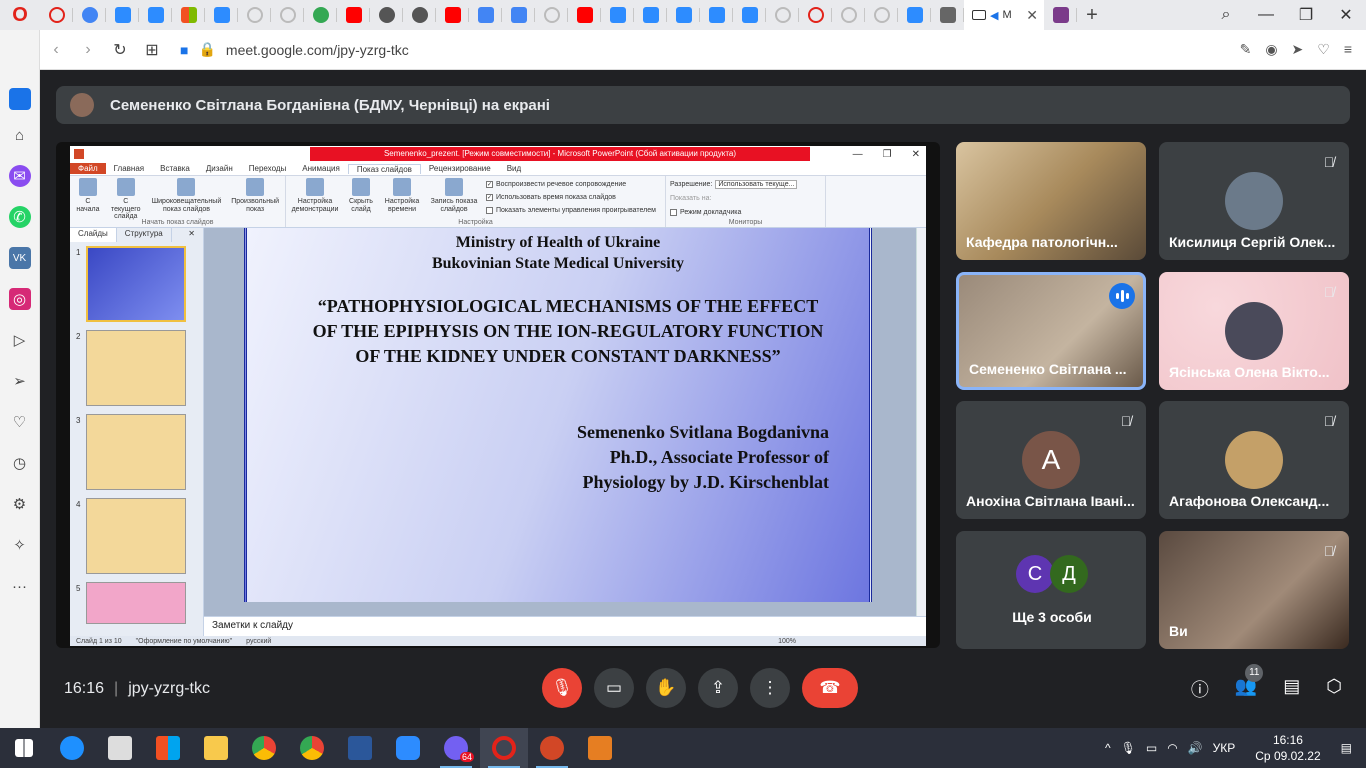 This screenshot has width=1366, height=768. Describe the element at coordinates (191, 235) in the screenshot. I see `close-panel-icon: ✕` at that location.